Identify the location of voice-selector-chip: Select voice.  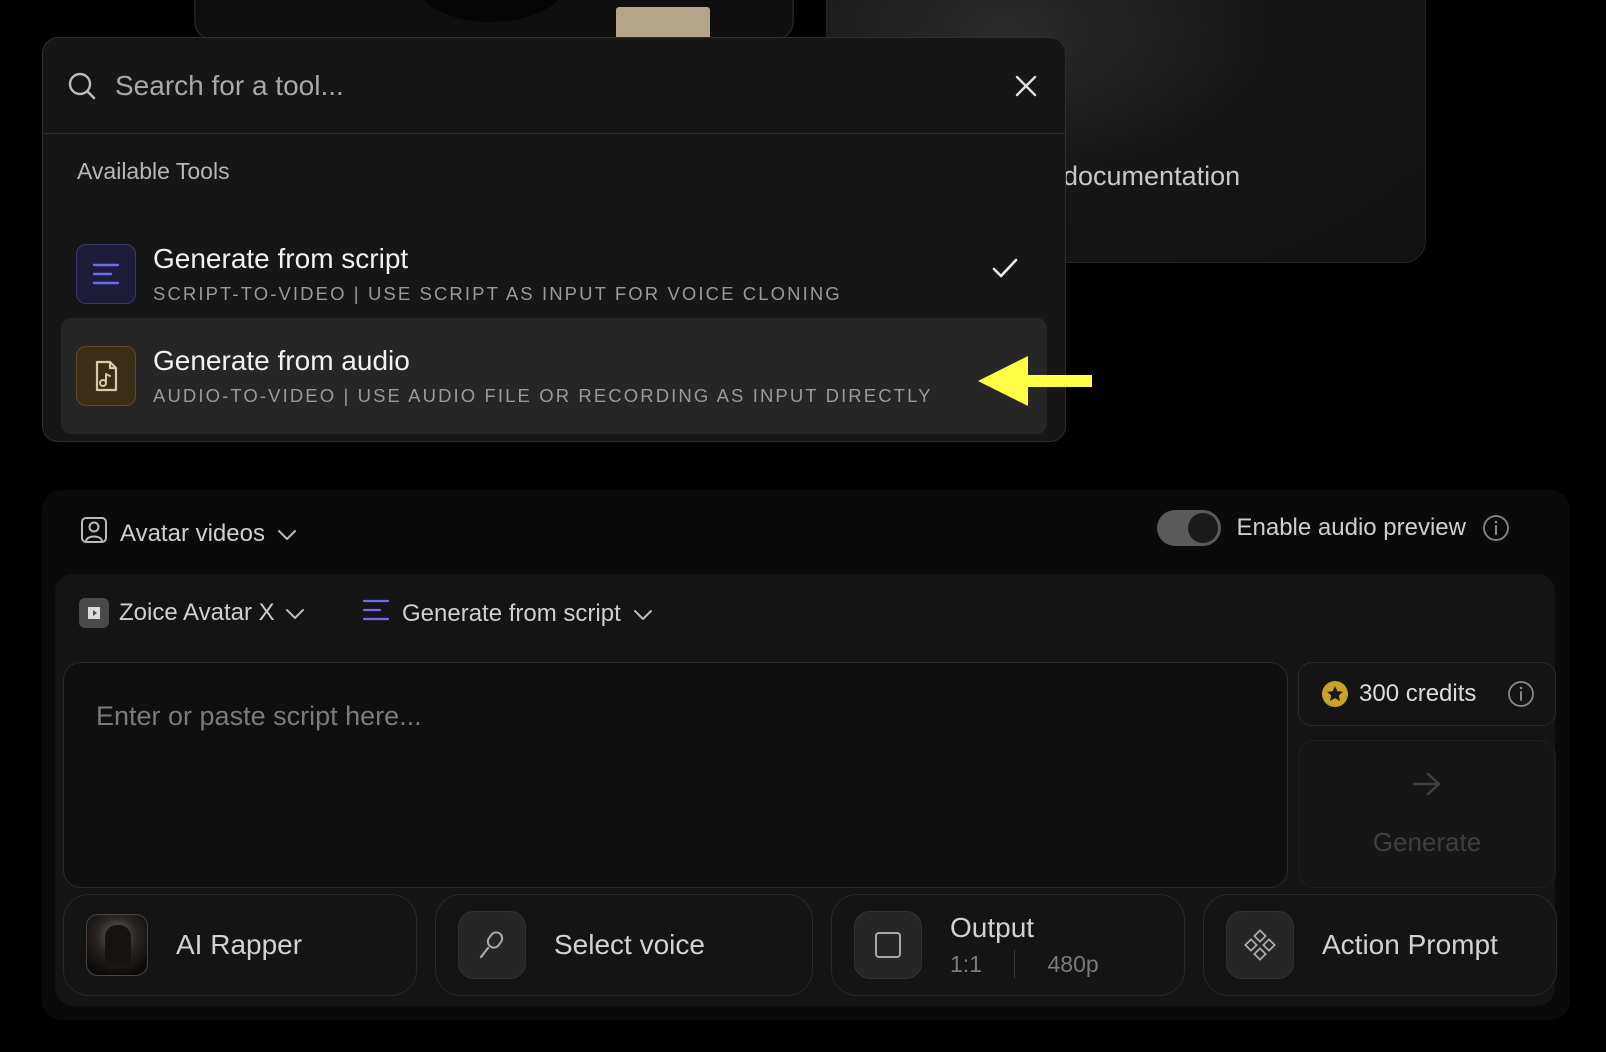
(624, 945).